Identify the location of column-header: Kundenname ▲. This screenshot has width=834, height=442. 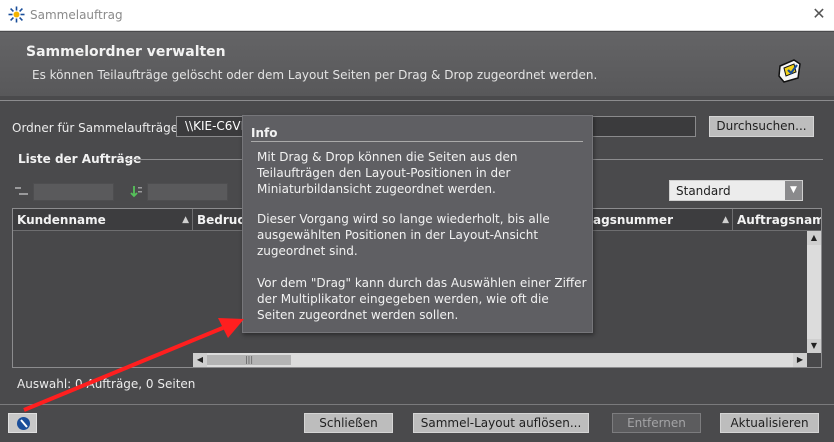
(103, 220).